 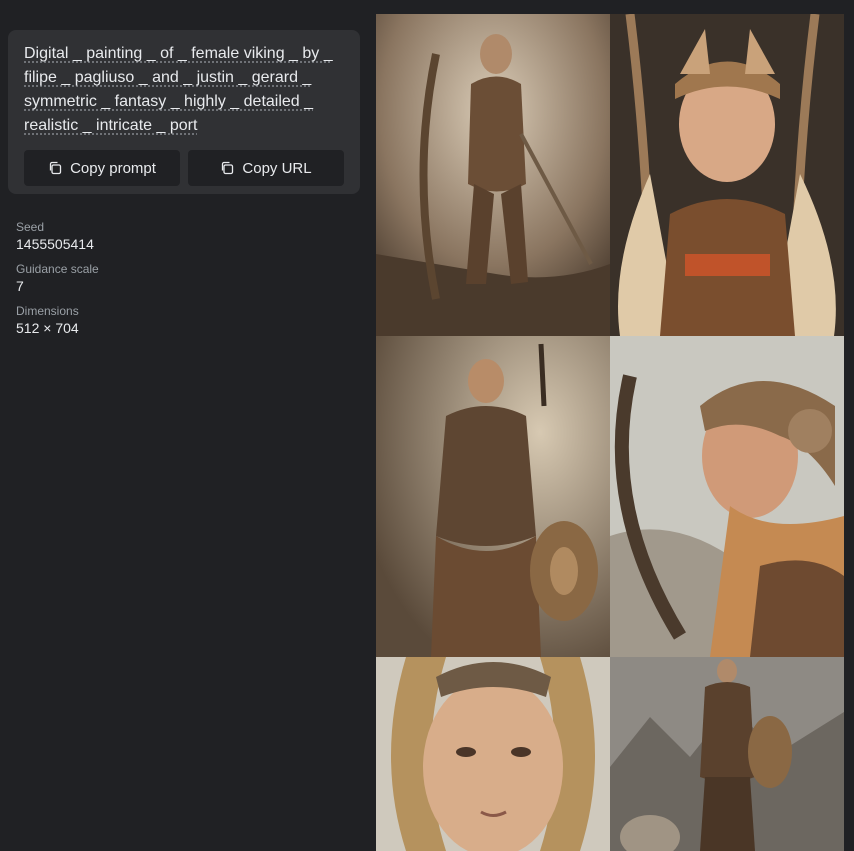 I want to click on seed-value: 1455505414, so click(x=55, y=244).